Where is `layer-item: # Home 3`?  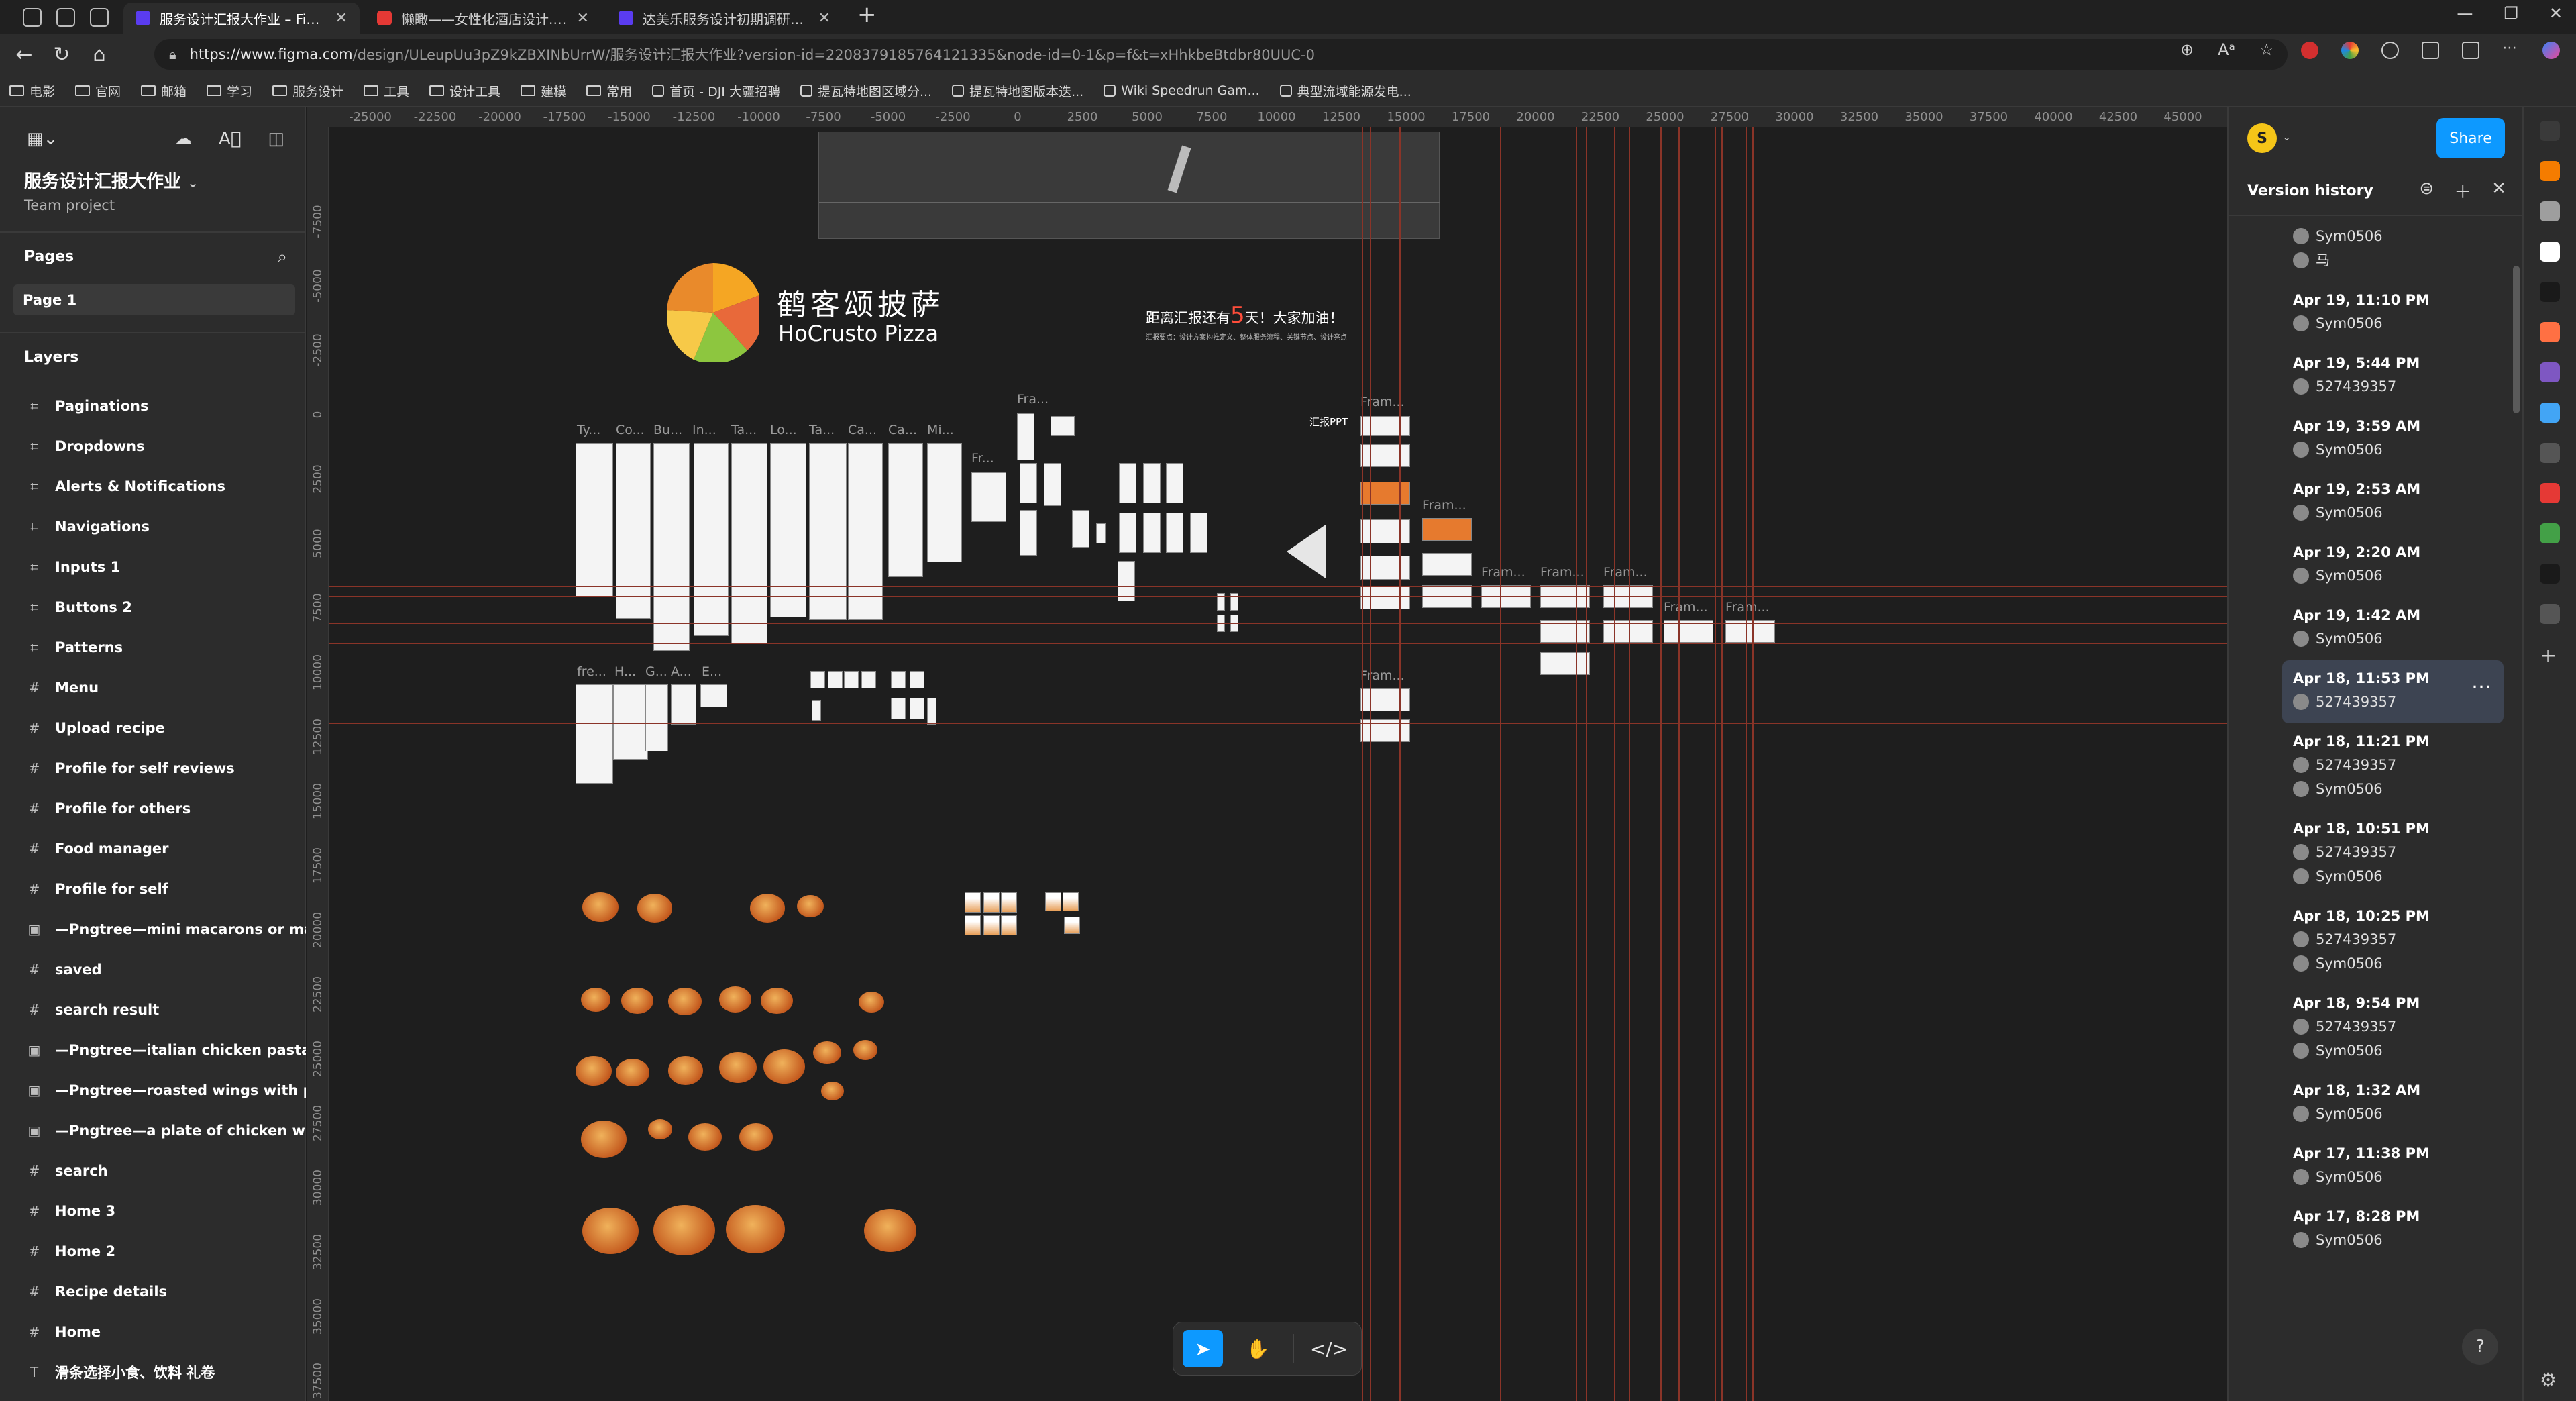 layer-item: # Home 3 is located at coordinates (153, 1211).